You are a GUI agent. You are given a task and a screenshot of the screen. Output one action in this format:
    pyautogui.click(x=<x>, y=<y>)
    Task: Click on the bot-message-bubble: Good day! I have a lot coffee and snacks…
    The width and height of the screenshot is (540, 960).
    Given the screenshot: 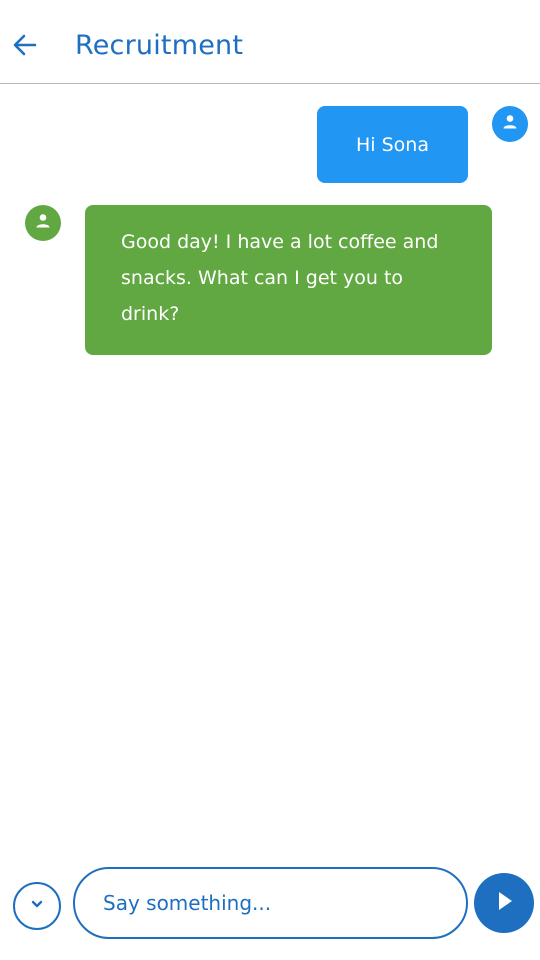 What is the action you would take?
    pyautogui.click(x=288, y=280)
    